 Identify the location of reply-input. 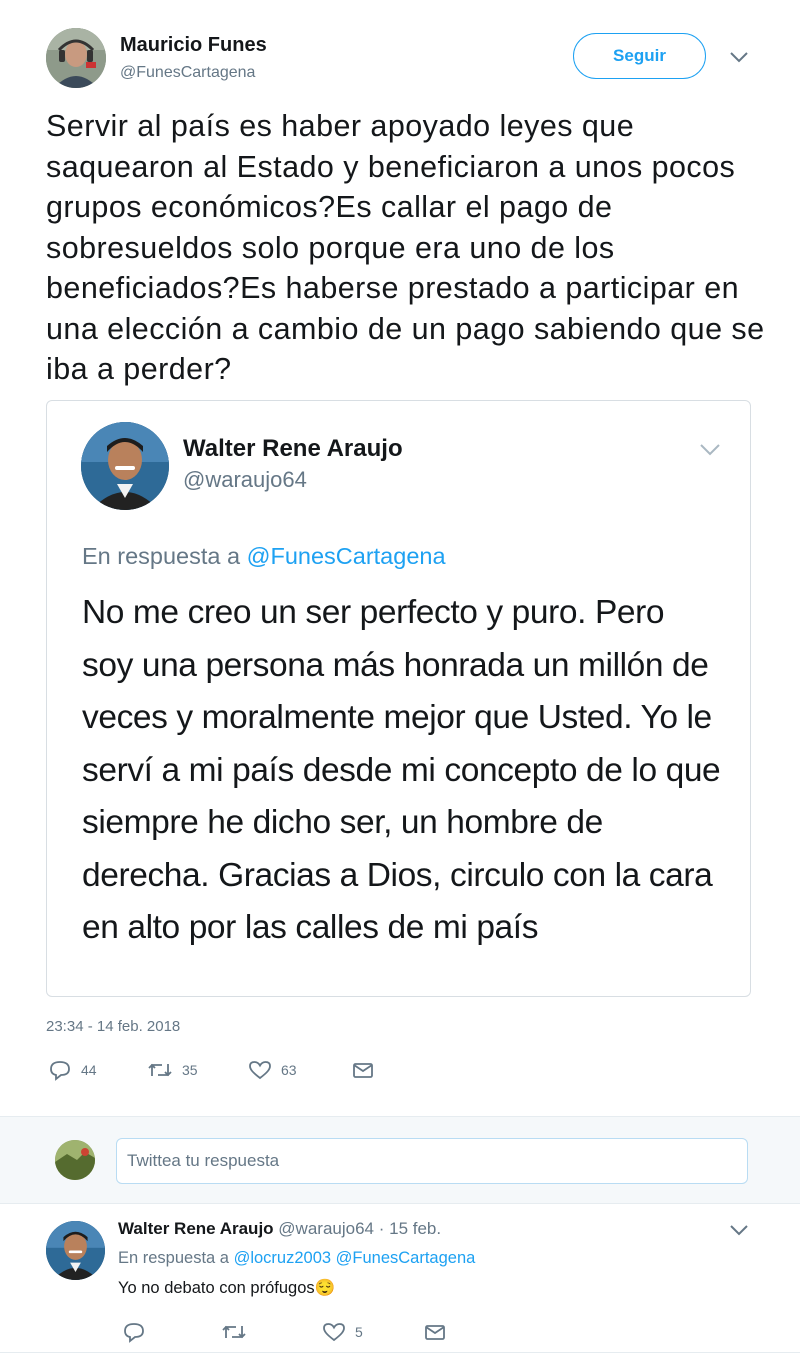
(432, 1161).